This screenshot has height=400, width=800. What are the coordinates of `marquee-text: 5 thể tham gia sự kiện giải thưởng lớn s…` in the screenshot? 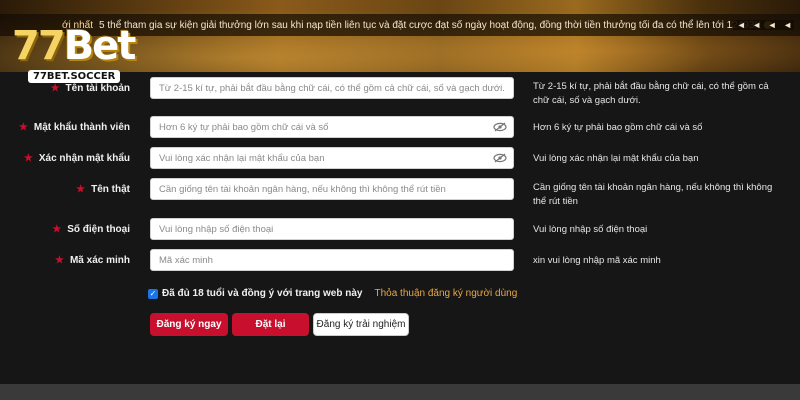 It's located at (430, 25).